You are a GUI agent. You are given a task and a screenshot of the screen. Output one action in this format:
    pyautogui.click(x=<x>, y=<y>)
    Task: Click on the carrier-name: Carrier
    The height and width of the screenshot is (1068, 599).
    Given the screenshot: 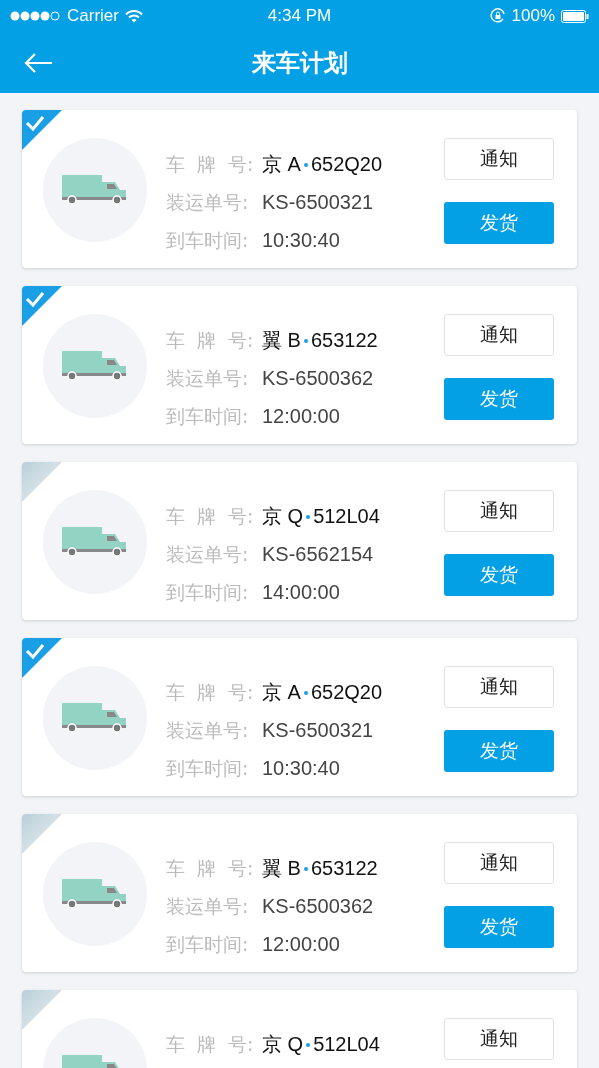 What is the action you would take?
    pyautogui.click(x=93, y=16)
    